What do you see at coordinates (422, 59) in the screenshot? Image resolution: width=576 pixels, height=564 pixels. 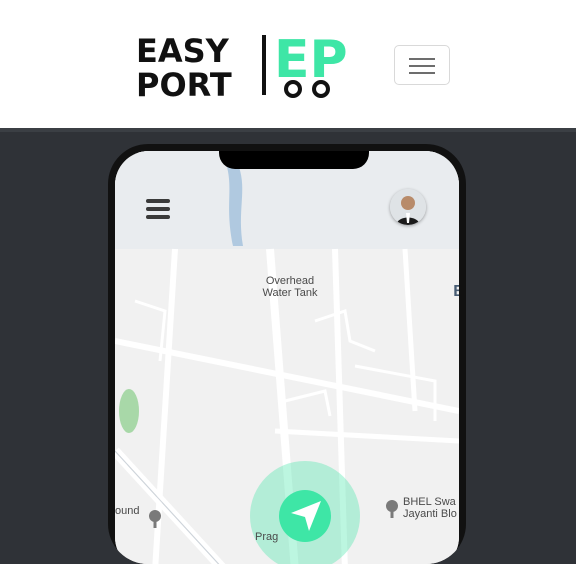 I see `hamburger-menu-icon` at bounding box center [422, 59].